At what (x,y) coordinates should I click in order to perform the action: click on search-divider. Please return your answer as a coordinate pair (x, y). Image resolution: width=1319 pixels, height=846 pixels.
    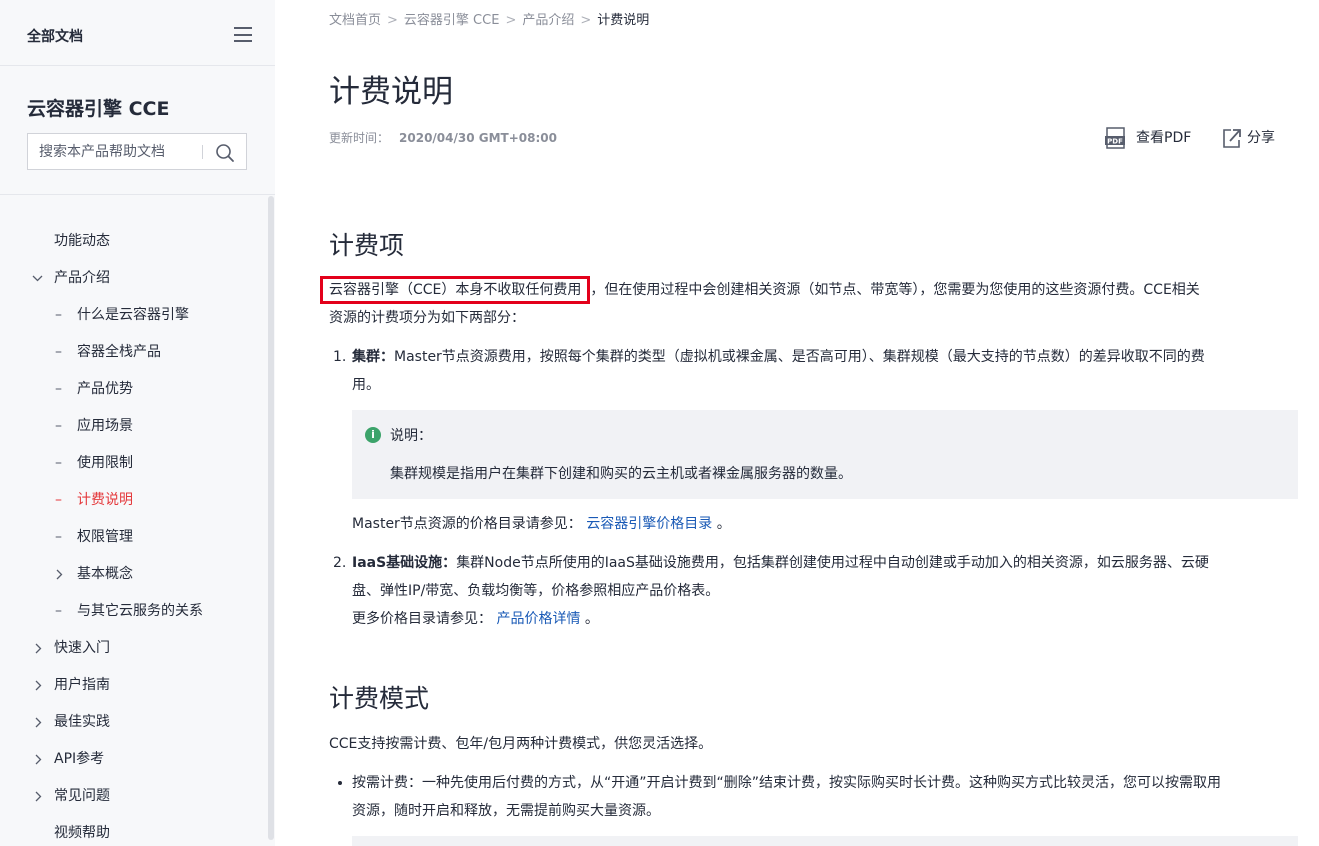
    Looking at the image, I should click on (202, 152).